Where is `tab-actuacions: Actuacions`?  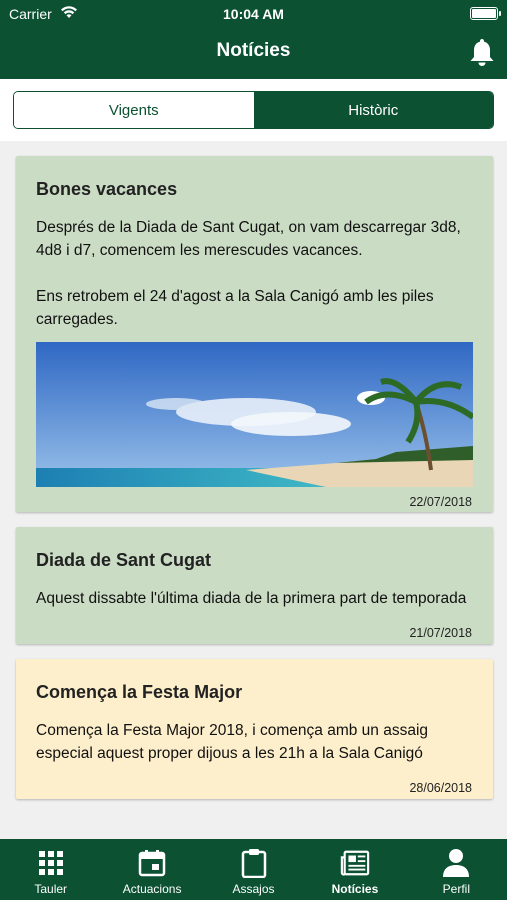
tab-actuacions: Actuacions is located at coordinates (151, 869).